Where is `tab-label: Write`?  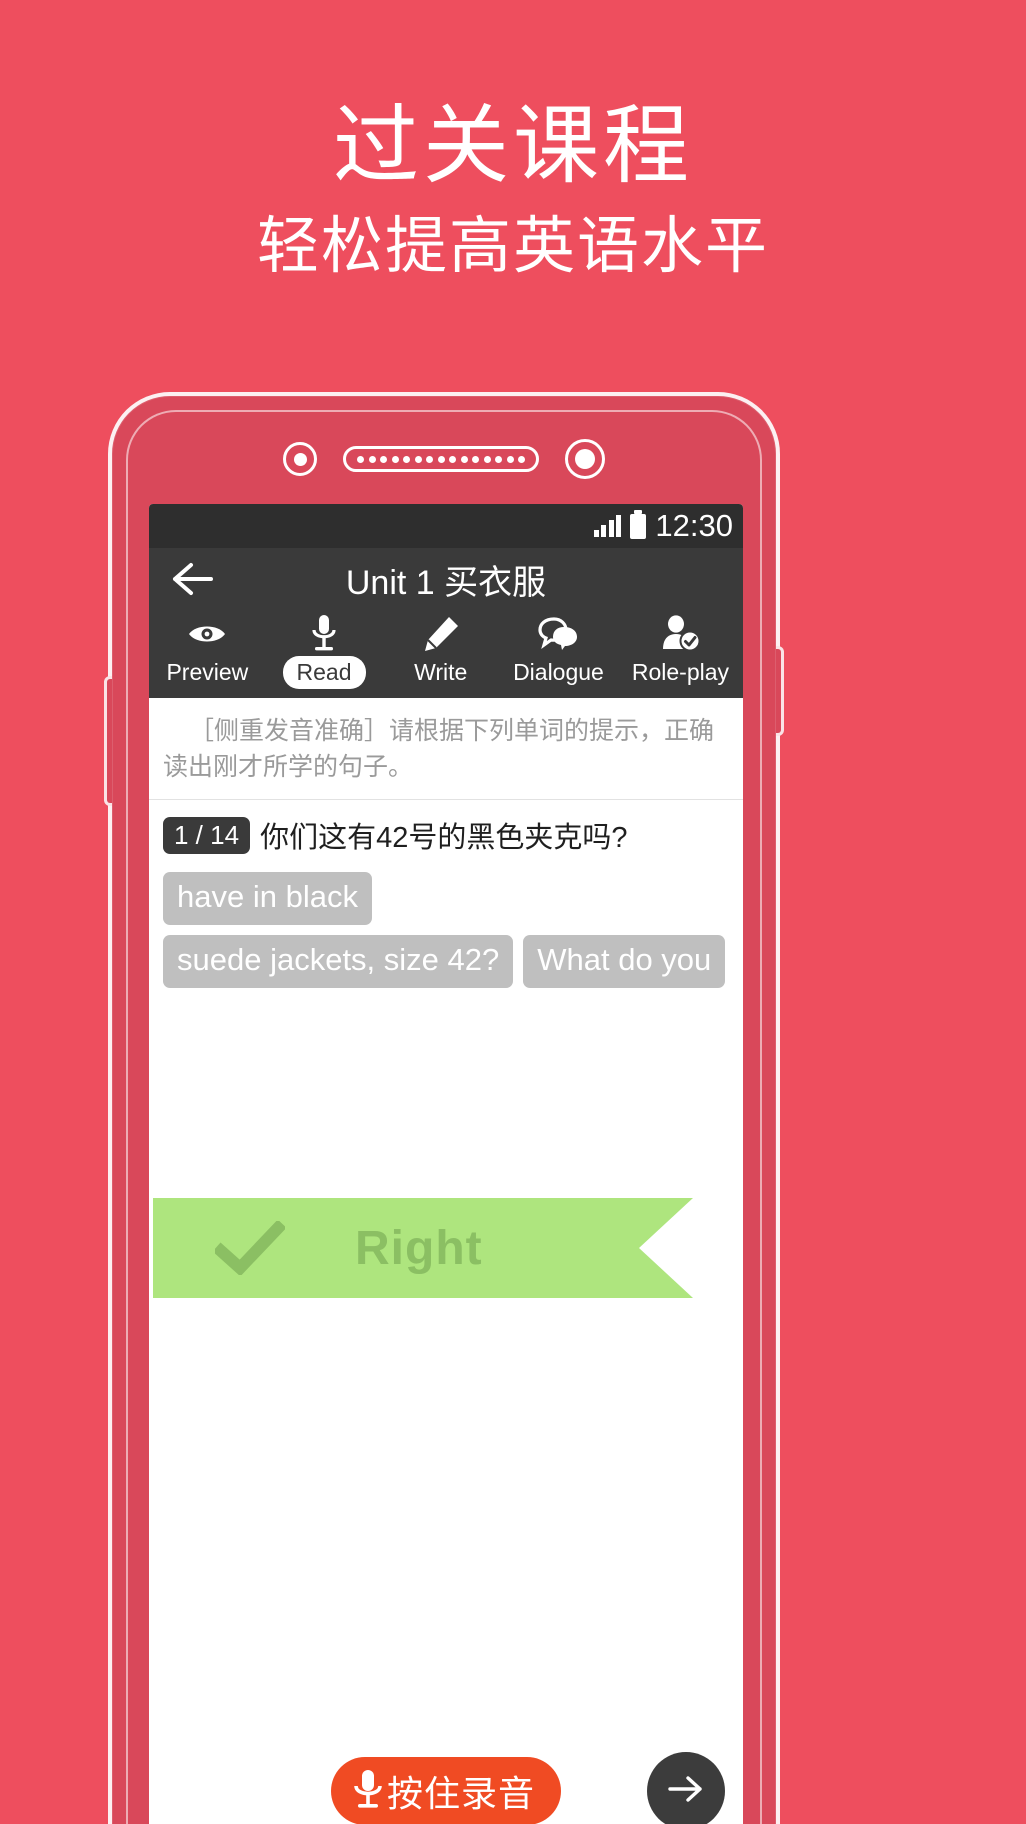
tab-label: Write is located at coordinates (441, 672).